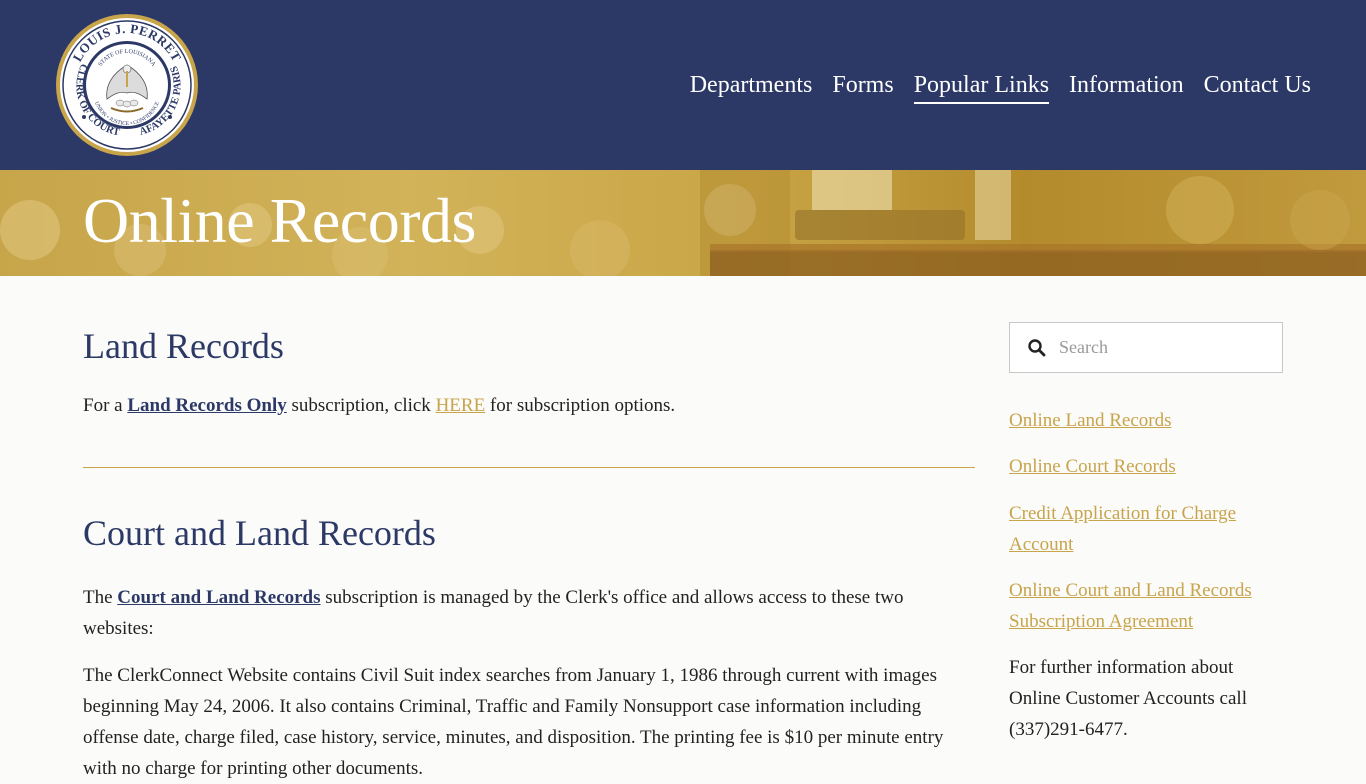 Image resolution: width=1366 pixels, height=784 pixels. Describe the element at coordinates (981, 87) in the screenshot. I see `nav-popular-links: Popular Links` at that location.